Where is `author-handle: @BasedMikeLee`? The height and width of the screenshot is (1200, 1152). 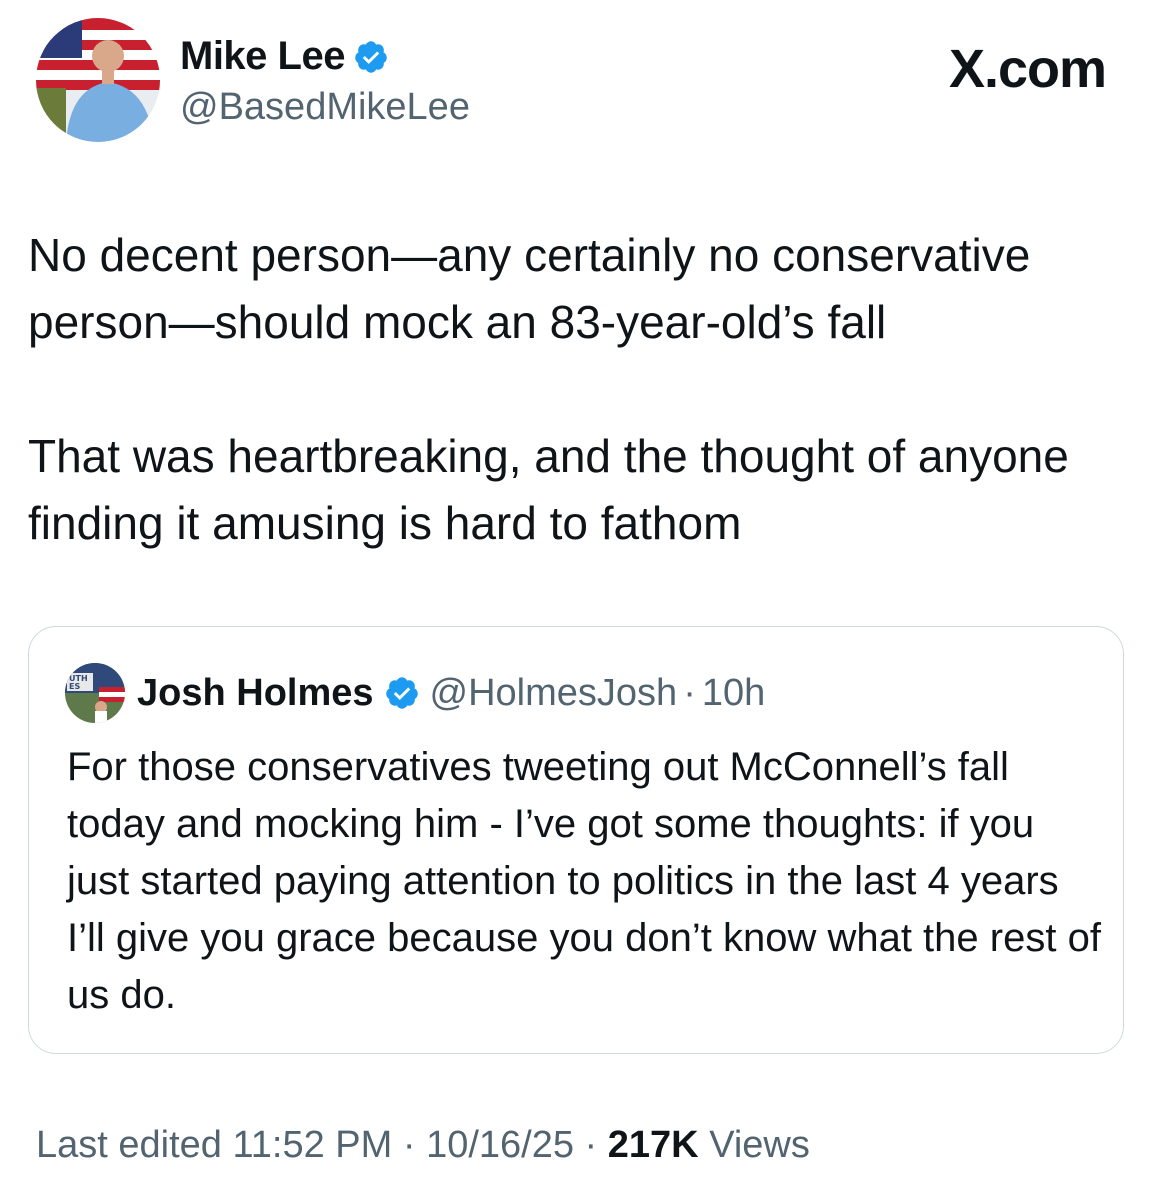 author-handle: @BasedMikeLee is located at coordinates (325, 107).